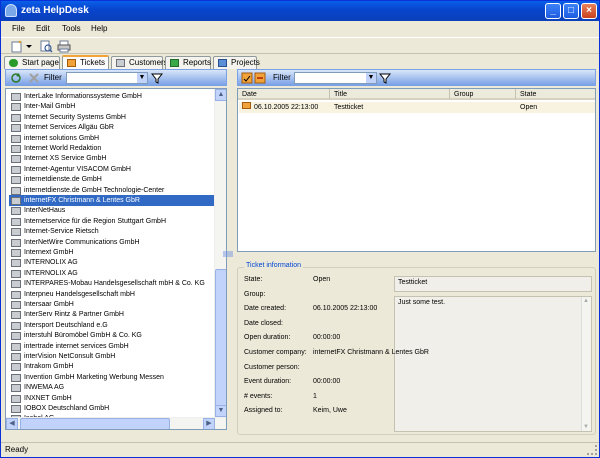  I want to click on new-ticket-icon, so click(247, 78).